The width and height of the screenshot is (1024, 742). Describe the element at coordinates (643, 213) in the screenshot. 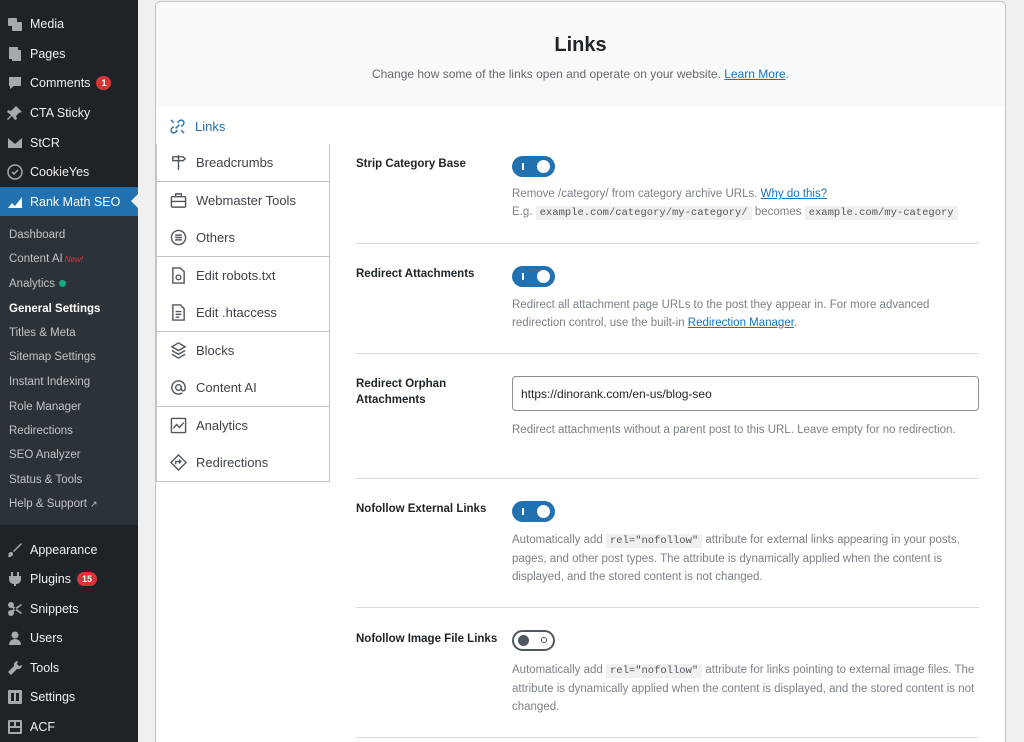

I see `example-url-before: example.com/category/my-category/` at that location.